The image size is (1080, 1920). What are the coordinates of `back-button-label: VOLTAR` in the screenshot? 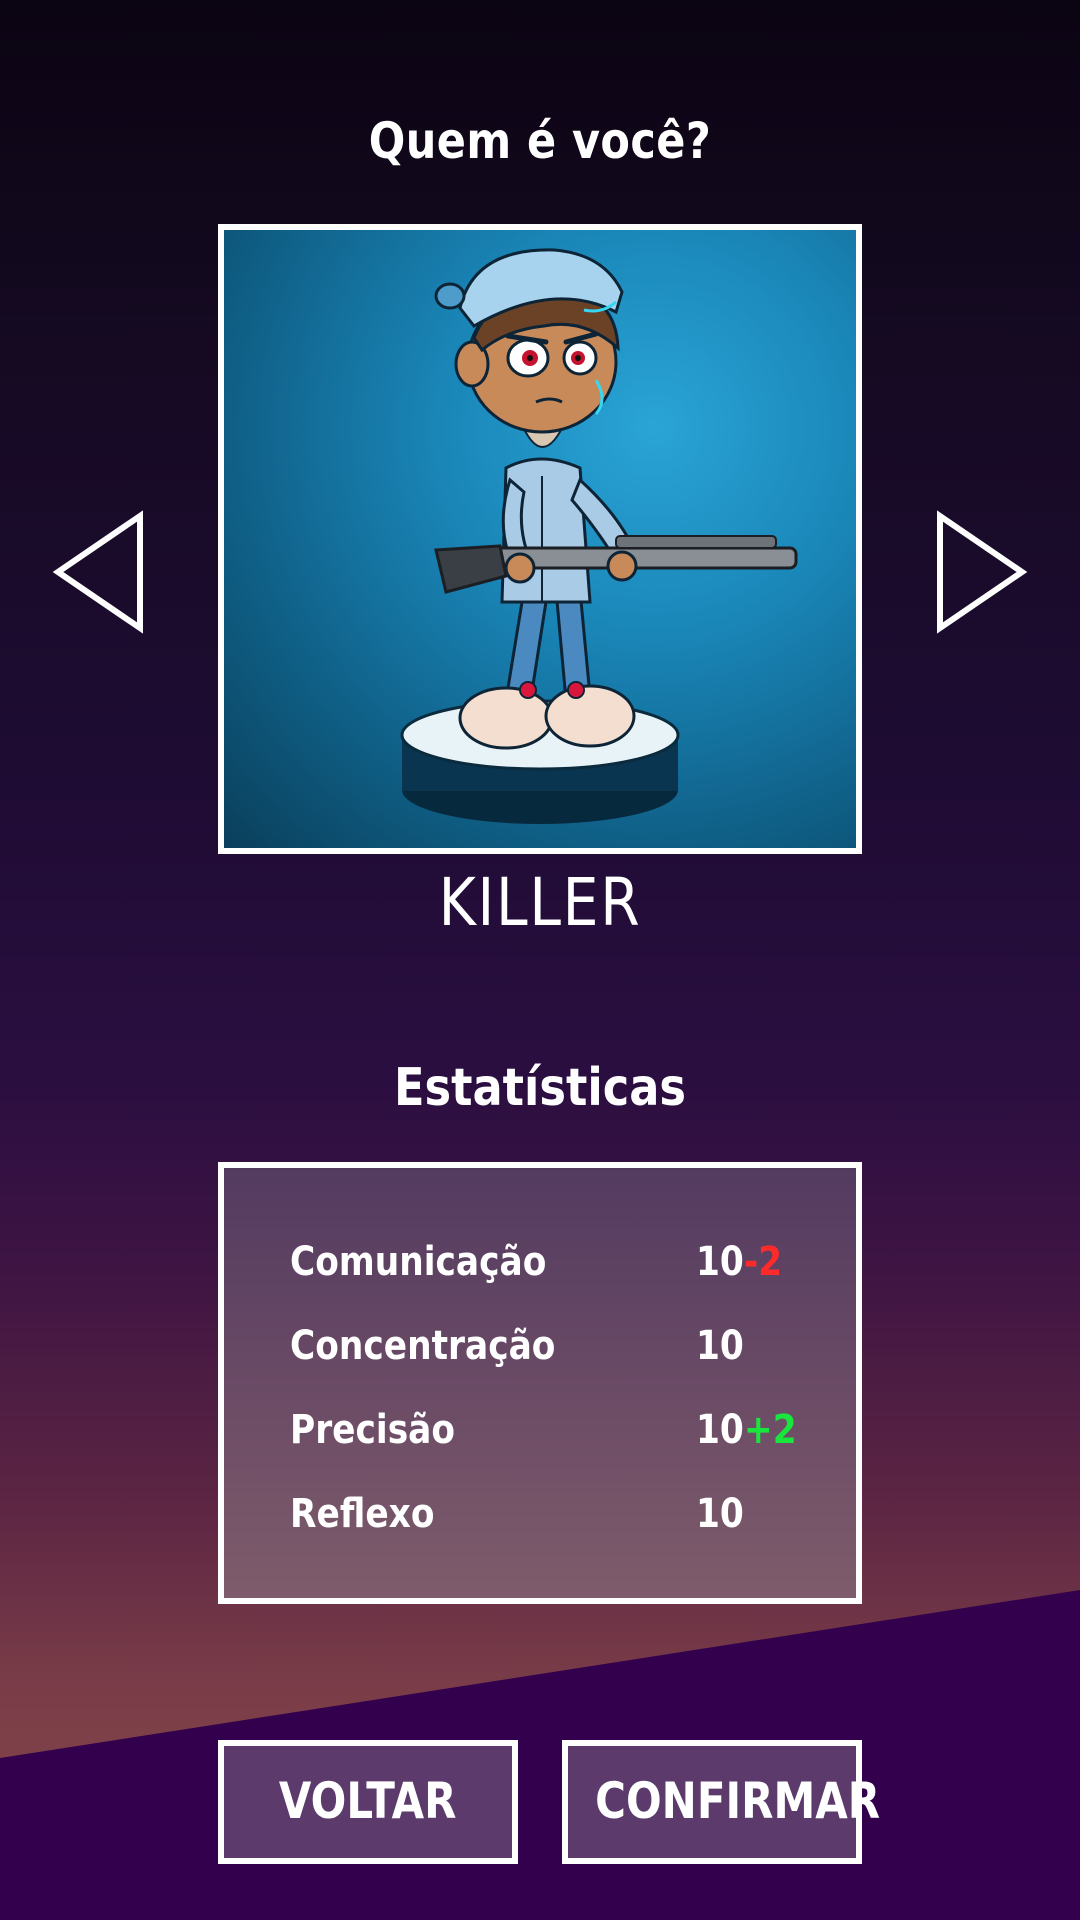 It's located at (368, 1801).